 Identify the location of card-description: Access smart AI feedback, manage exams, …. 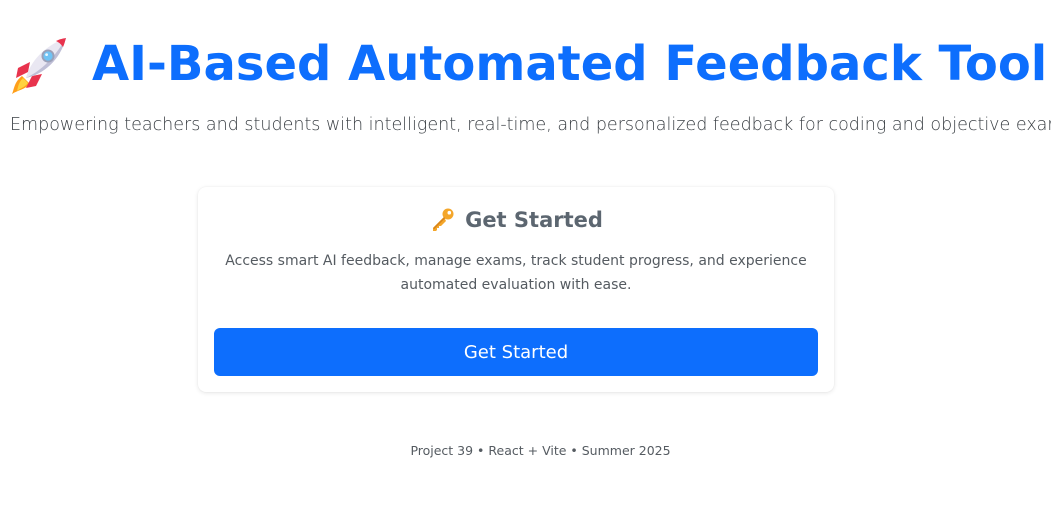
(516, 273).